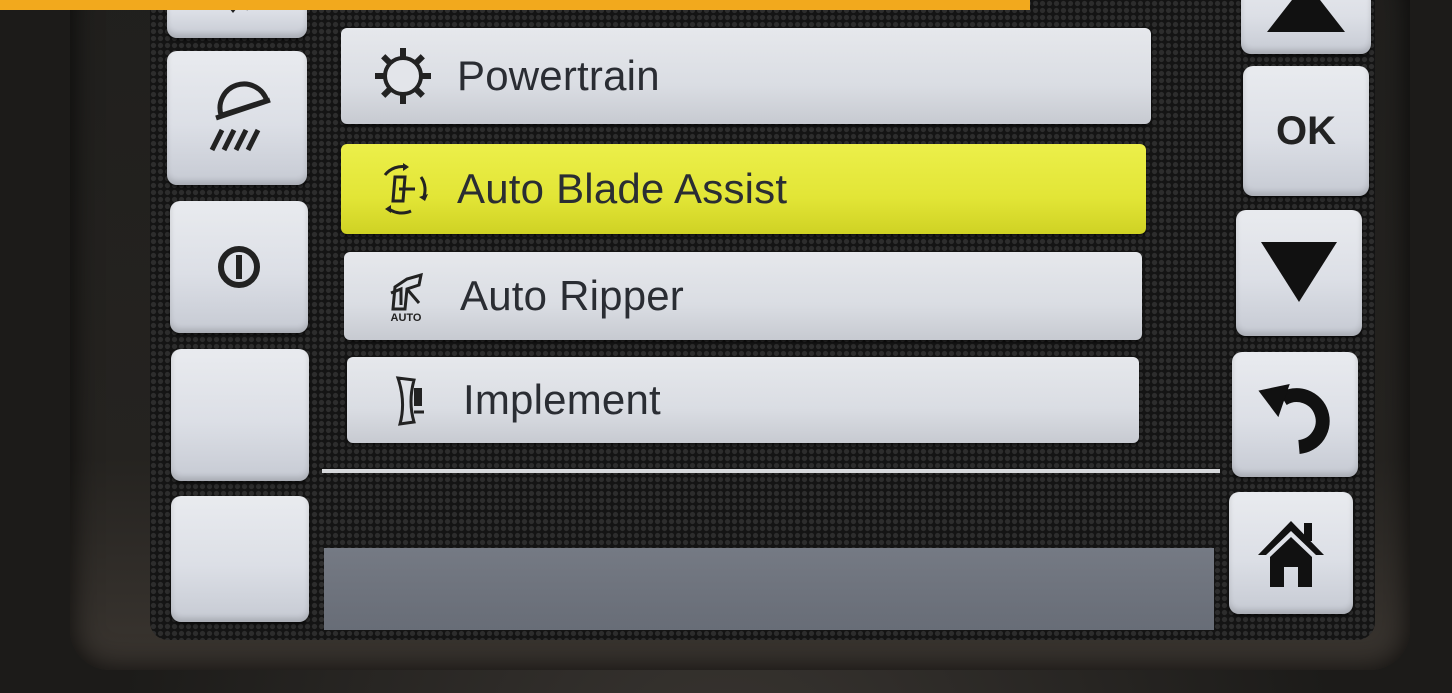 The height and width of the screenshot is (693, 1452). Describe the element at coordinates (403, 189) in the screenshot. I see `blade-assist-icon` at that location.